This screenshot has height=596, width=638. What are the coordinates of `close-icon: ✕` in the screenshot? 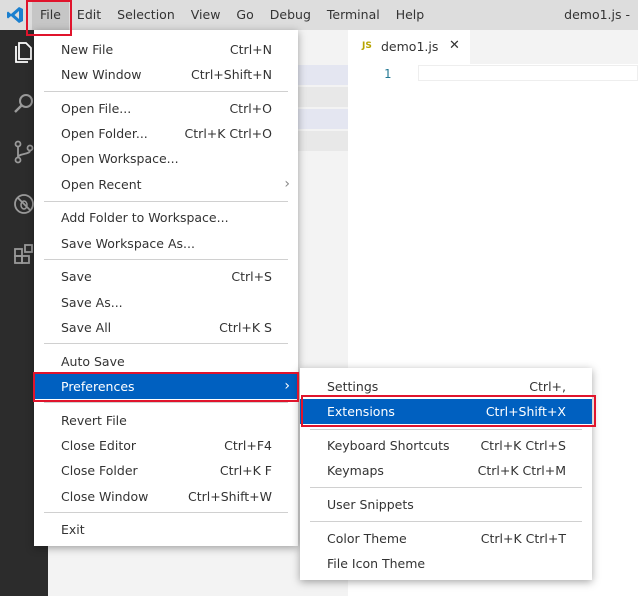 It's located at (454, 45).